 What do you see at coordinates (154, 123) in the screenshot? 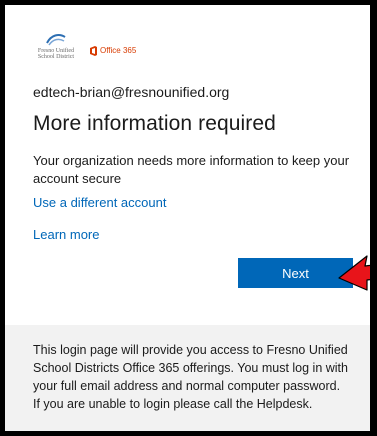
I see `page-title: More information required` at bounding box center [154, 123].